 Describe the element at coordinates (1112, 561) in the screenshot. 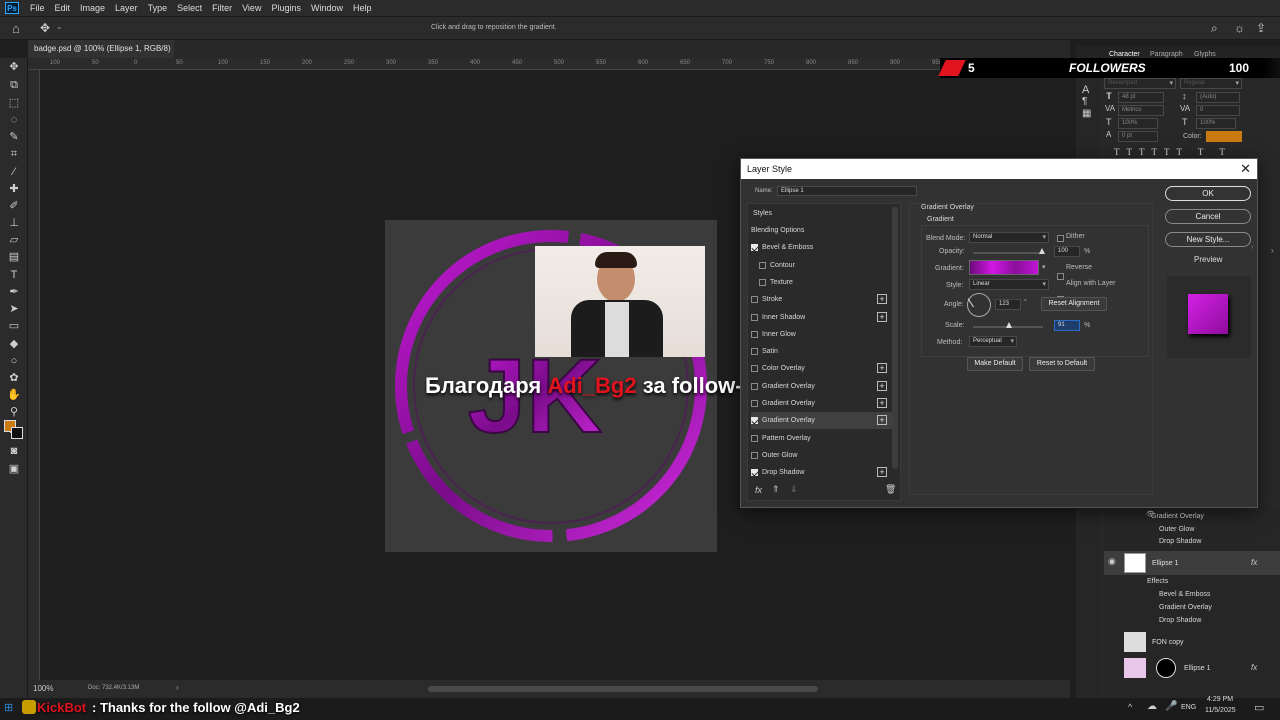

I see `visibility-eye-icon: ◉` at that location.